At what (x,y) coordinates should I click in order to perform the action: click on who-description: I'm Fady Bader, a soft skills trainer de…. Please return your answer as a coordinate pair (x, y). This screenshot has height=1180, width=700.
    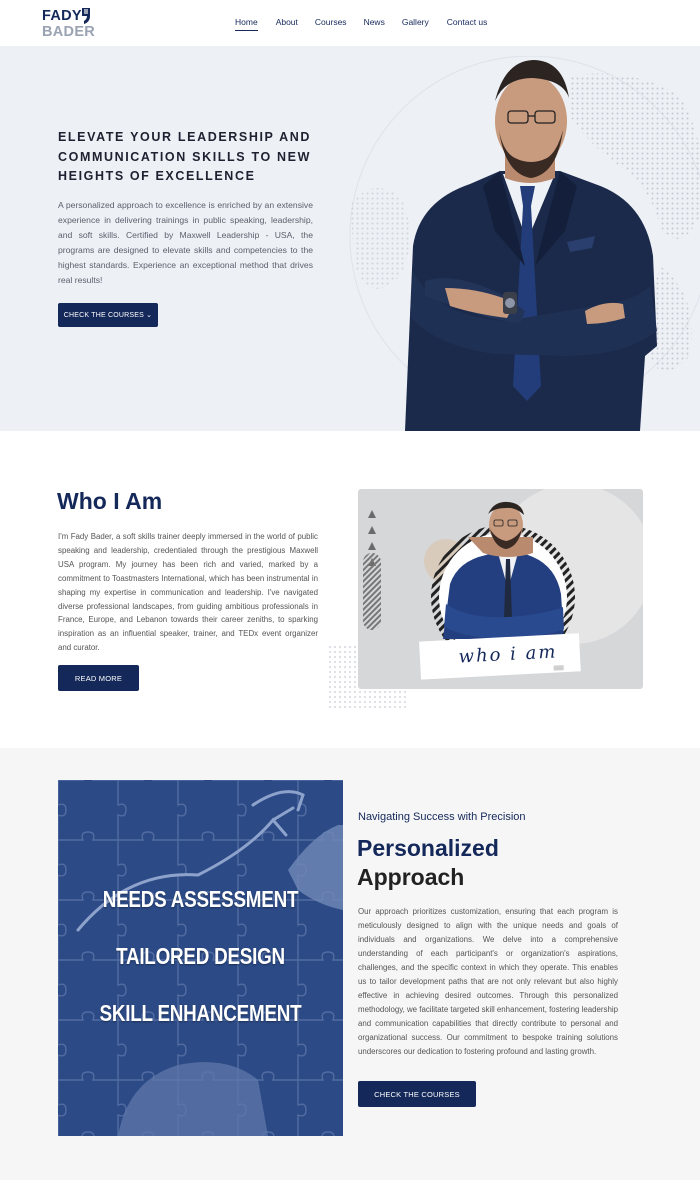
    Looking at the image, I should click on (188, 592).